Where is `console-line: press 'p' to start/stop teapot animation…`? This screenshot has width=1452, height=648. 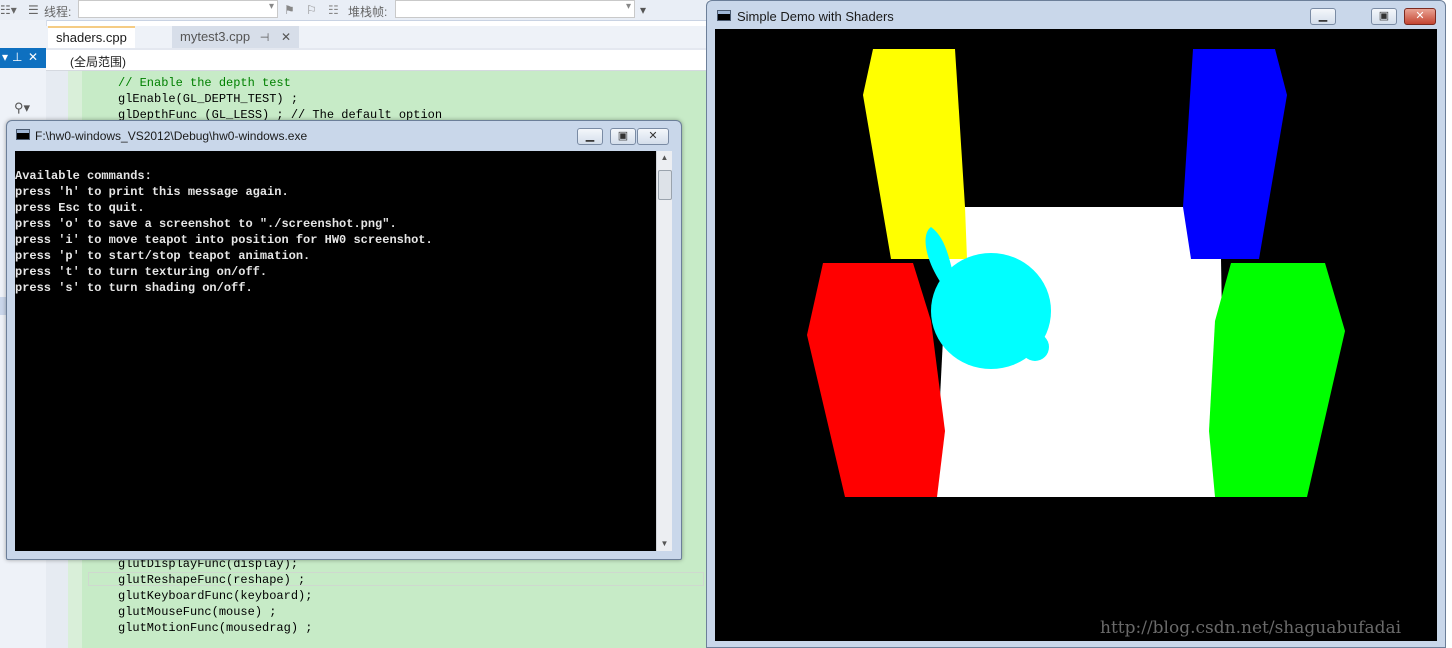 console-line: press 'p' to start/stop teapot animation… is located at coordinates (163, 256).